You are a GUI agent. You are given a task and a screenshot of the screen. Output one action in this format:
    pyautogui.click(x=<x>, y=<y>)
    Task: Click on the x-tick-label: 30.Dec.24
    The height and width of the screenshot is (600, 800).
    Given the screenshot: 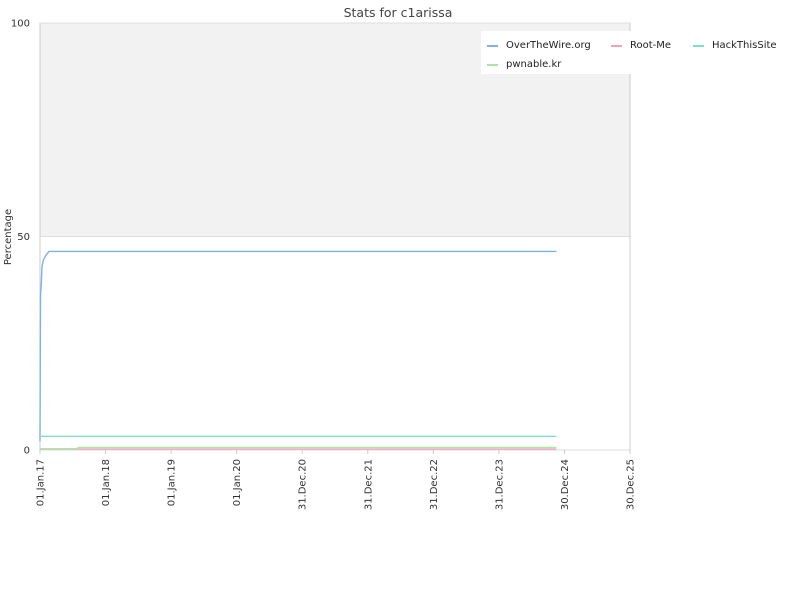 What is the action you would take?
    pyautogui.click(x=565, y=484)
    